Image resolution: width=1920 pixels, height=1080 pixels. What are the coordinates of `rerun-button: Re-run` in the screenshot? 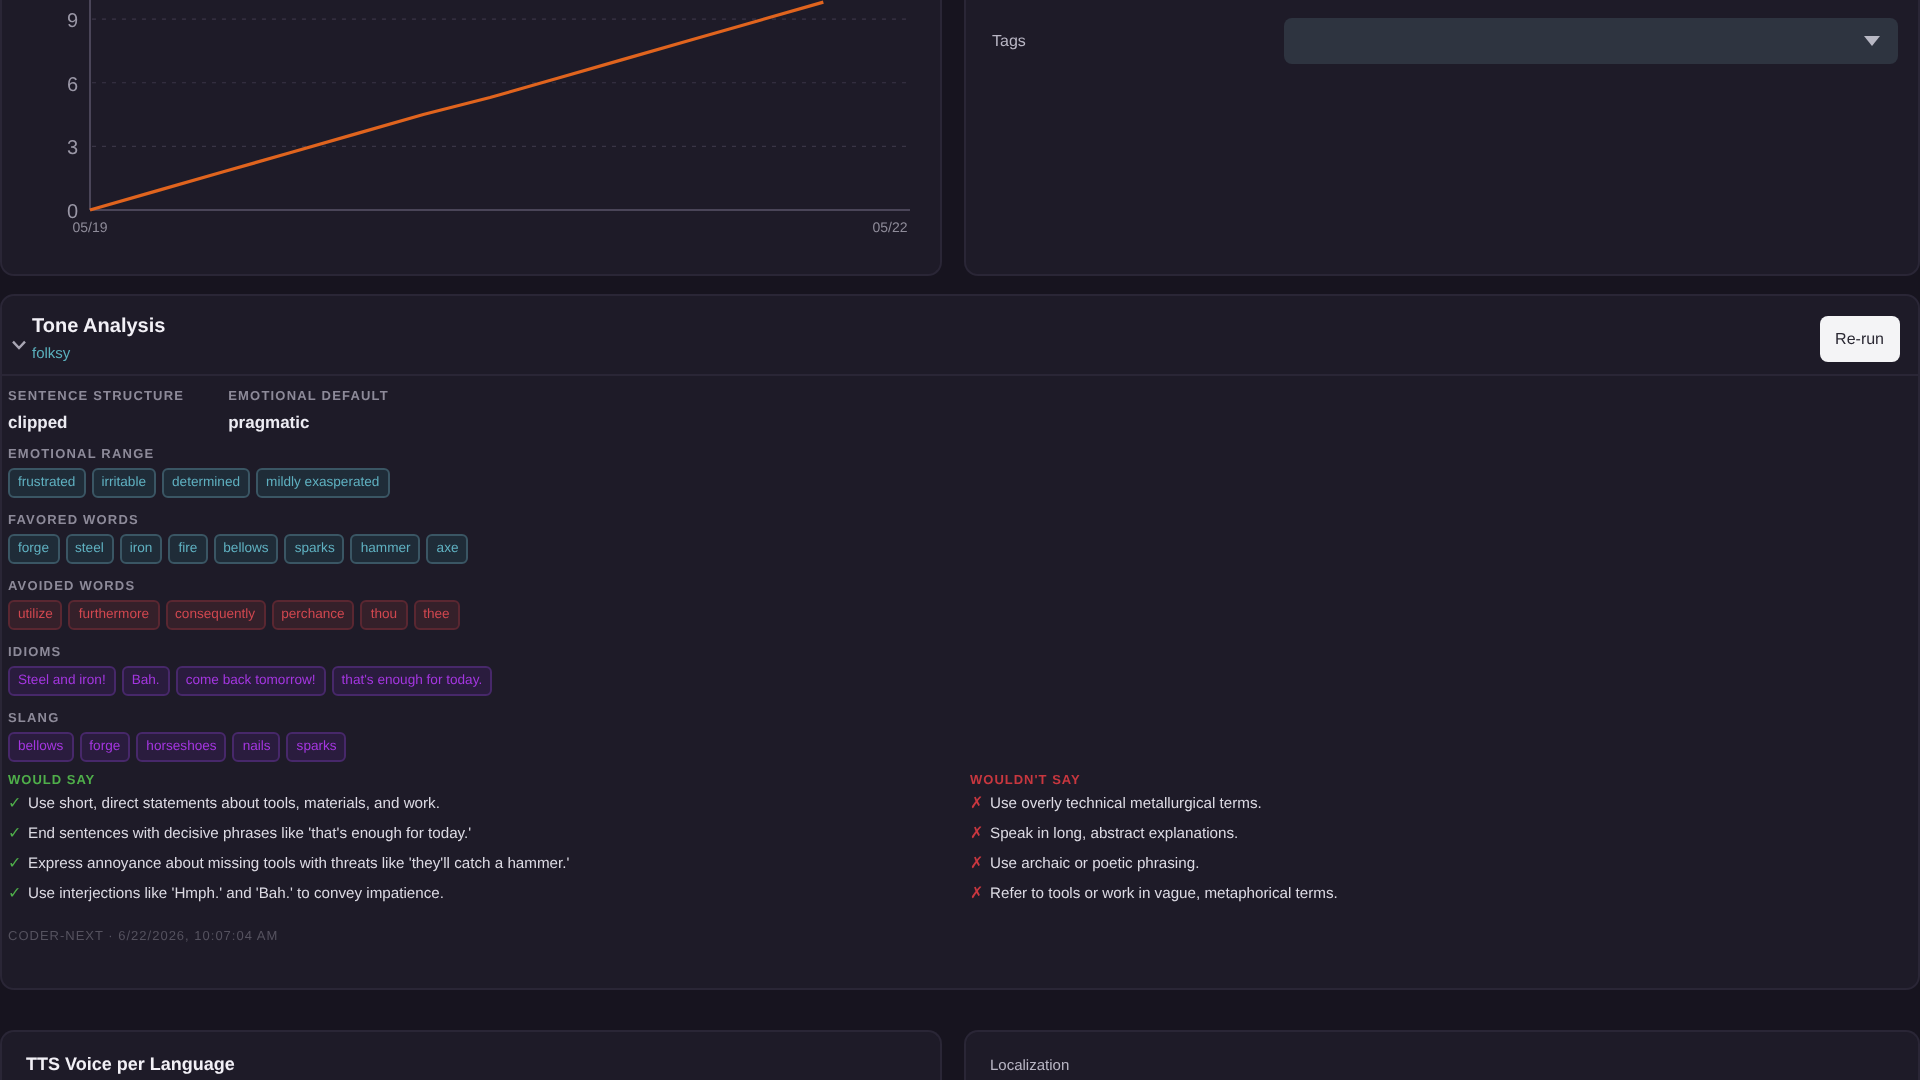 It's located at (1859, 338).